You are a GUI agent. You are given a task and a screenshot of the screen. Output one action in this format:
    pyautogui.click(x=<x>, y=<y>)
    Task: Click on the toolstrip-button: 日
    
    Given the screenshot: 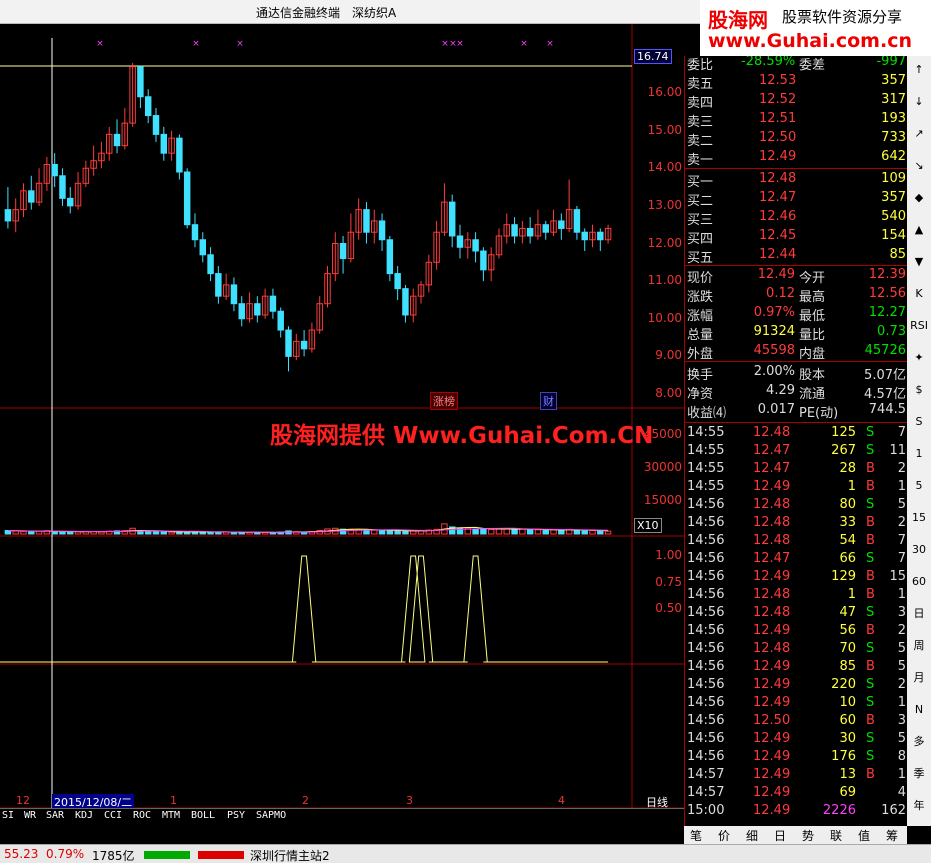 What is the action you would take?
    pyautogui.click(x=919, y=614)
    